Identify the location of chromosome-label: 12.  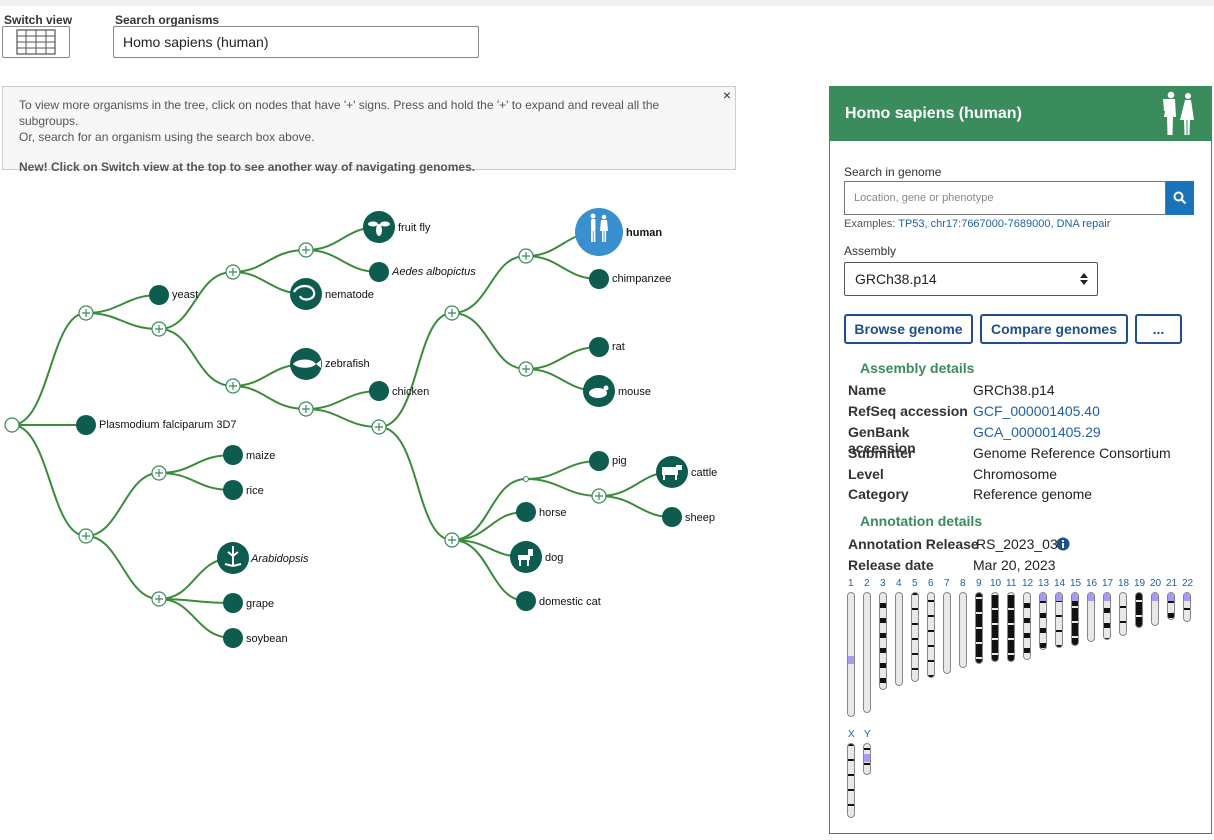
(1027, 583).